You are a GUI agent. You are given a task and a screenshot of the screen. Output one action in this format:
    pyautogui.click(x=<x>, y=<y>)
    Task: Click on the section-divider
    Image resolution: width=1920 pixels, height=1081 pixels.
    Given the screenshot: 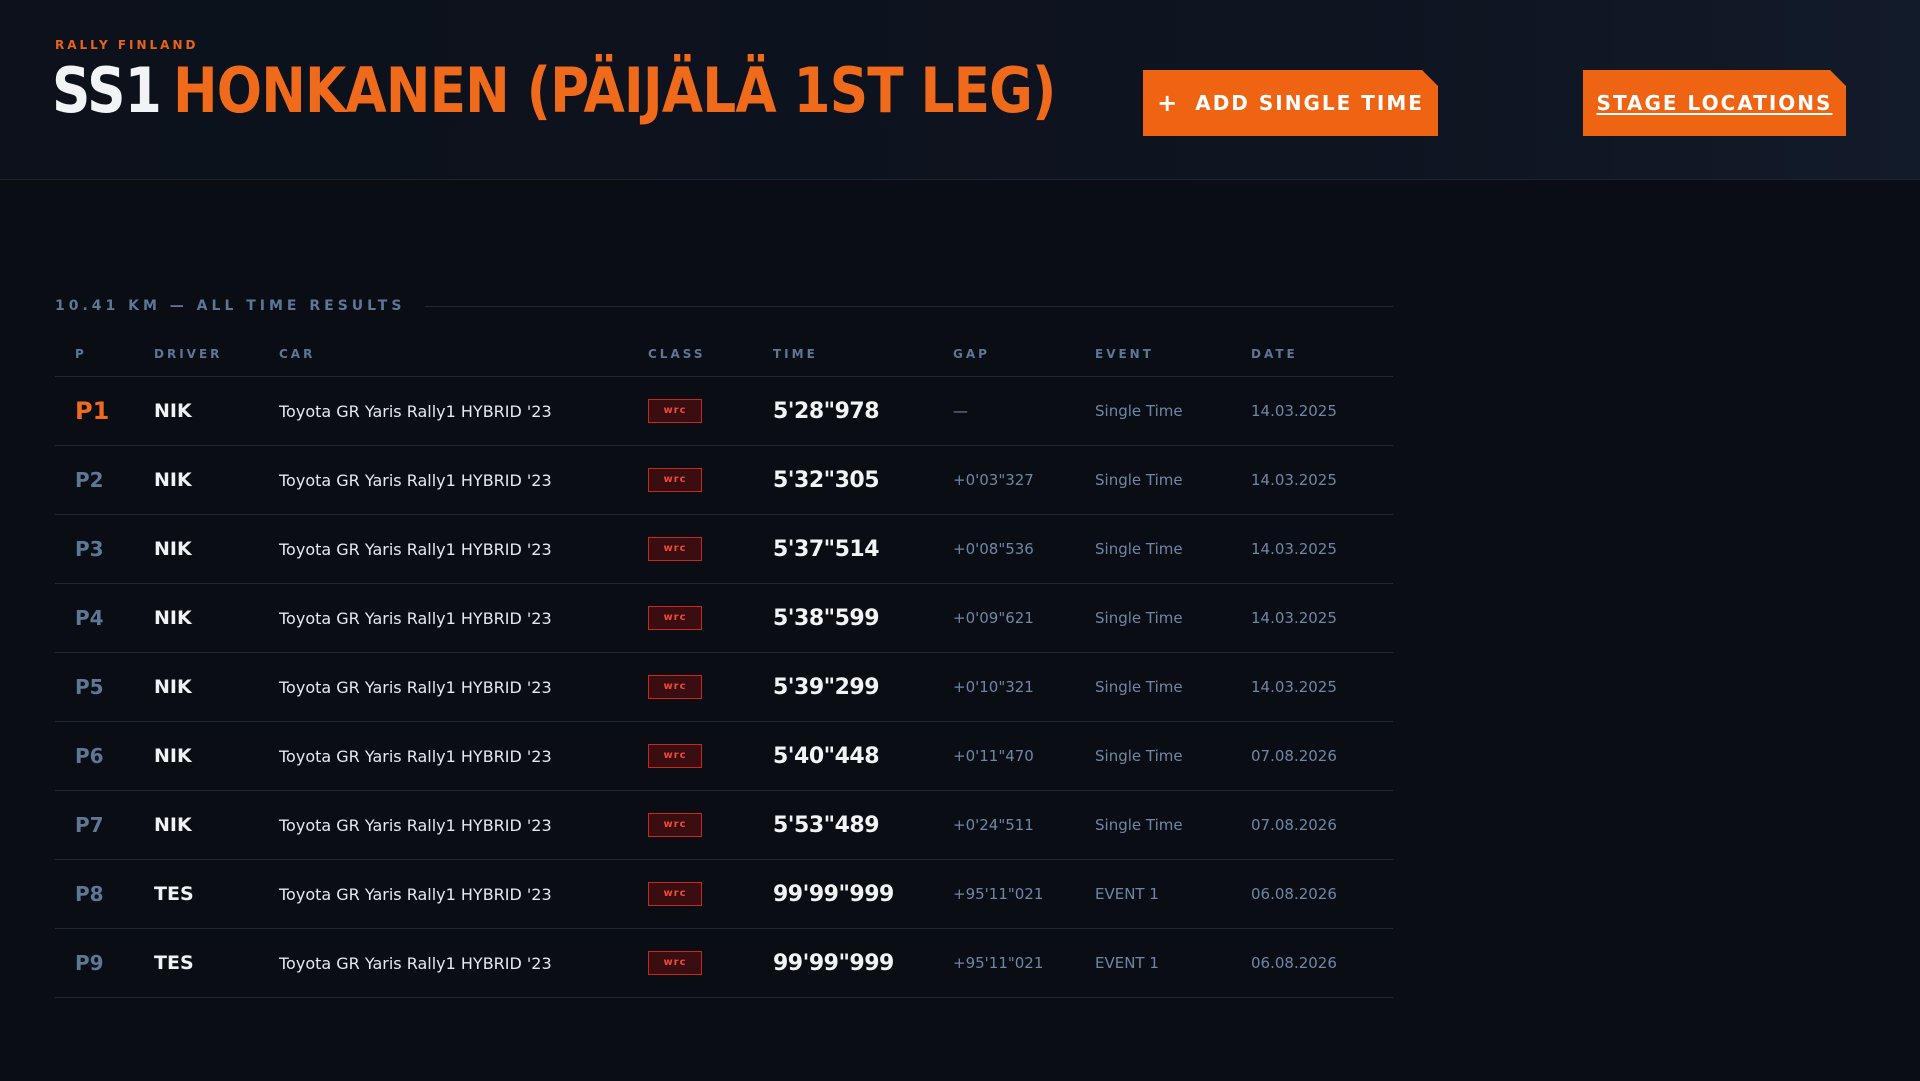 What is the action you would take?
    pyautogui.click(x=909, y=306)
    